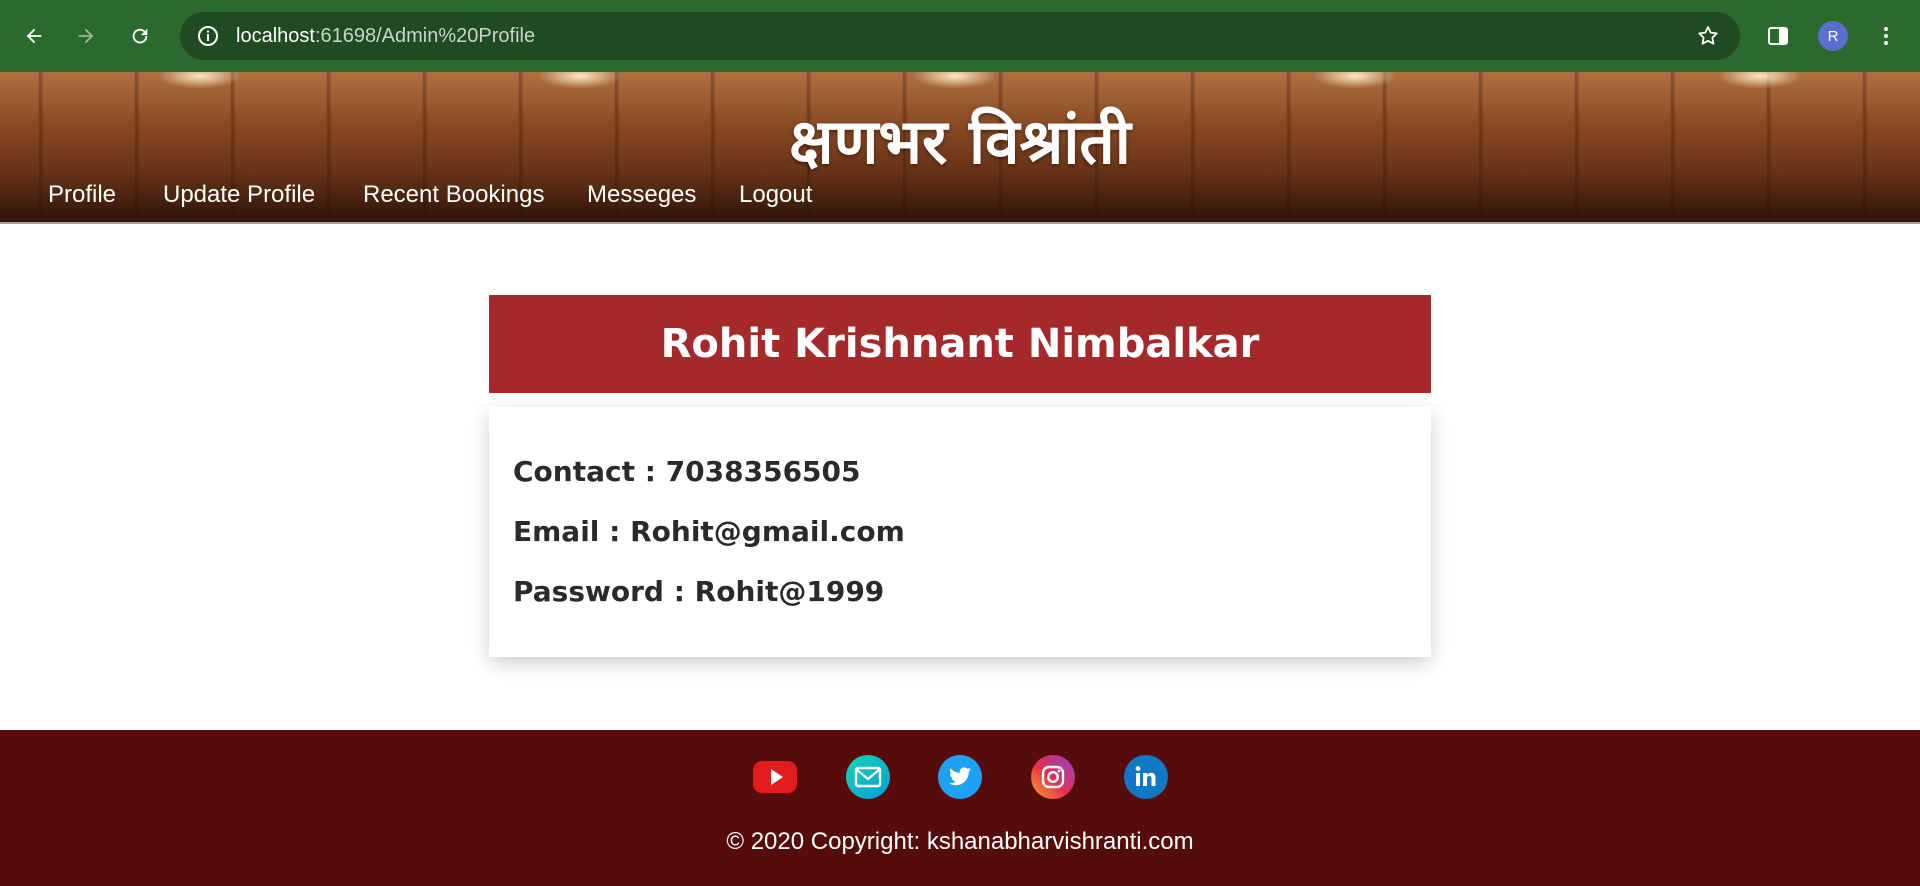 The width and height of the screenshot is (1920, 886). I want to click on nav-messages: Messeges, so click(641, 195).